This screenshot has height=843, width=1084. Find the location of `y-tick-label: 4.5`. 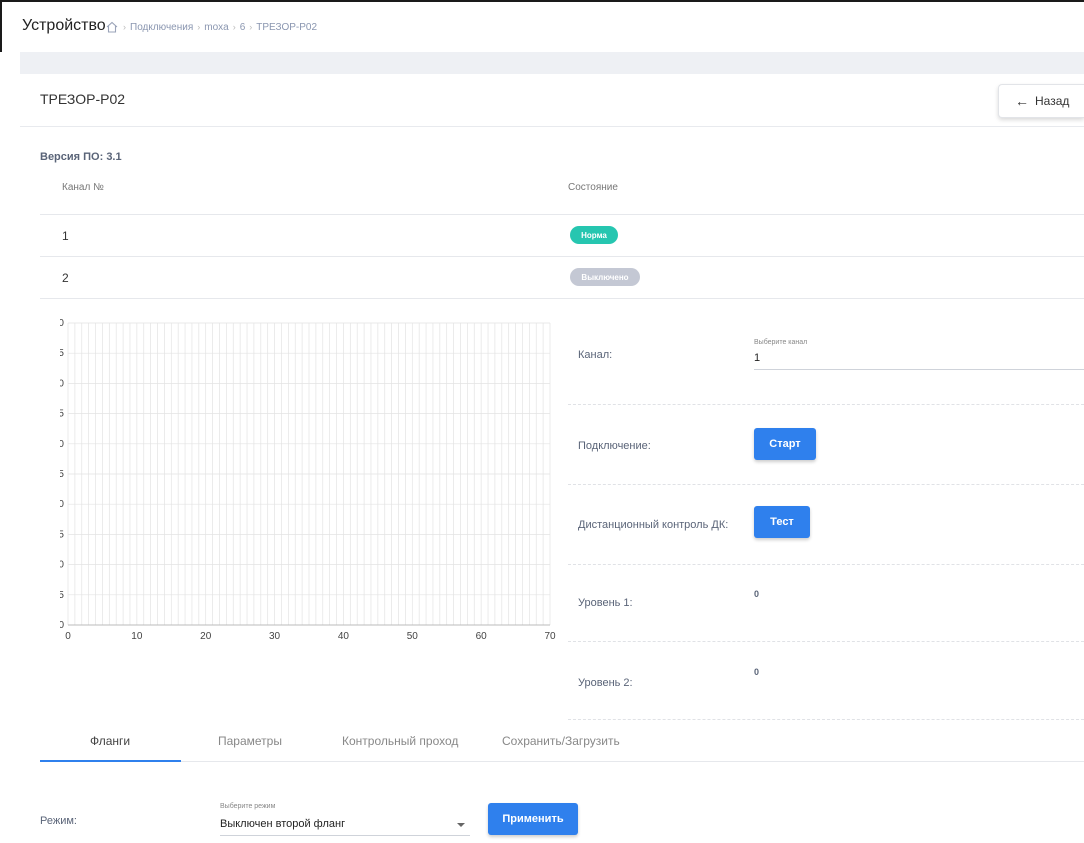

y-tick-label: 4.5 is located at coordinates (62, 353).